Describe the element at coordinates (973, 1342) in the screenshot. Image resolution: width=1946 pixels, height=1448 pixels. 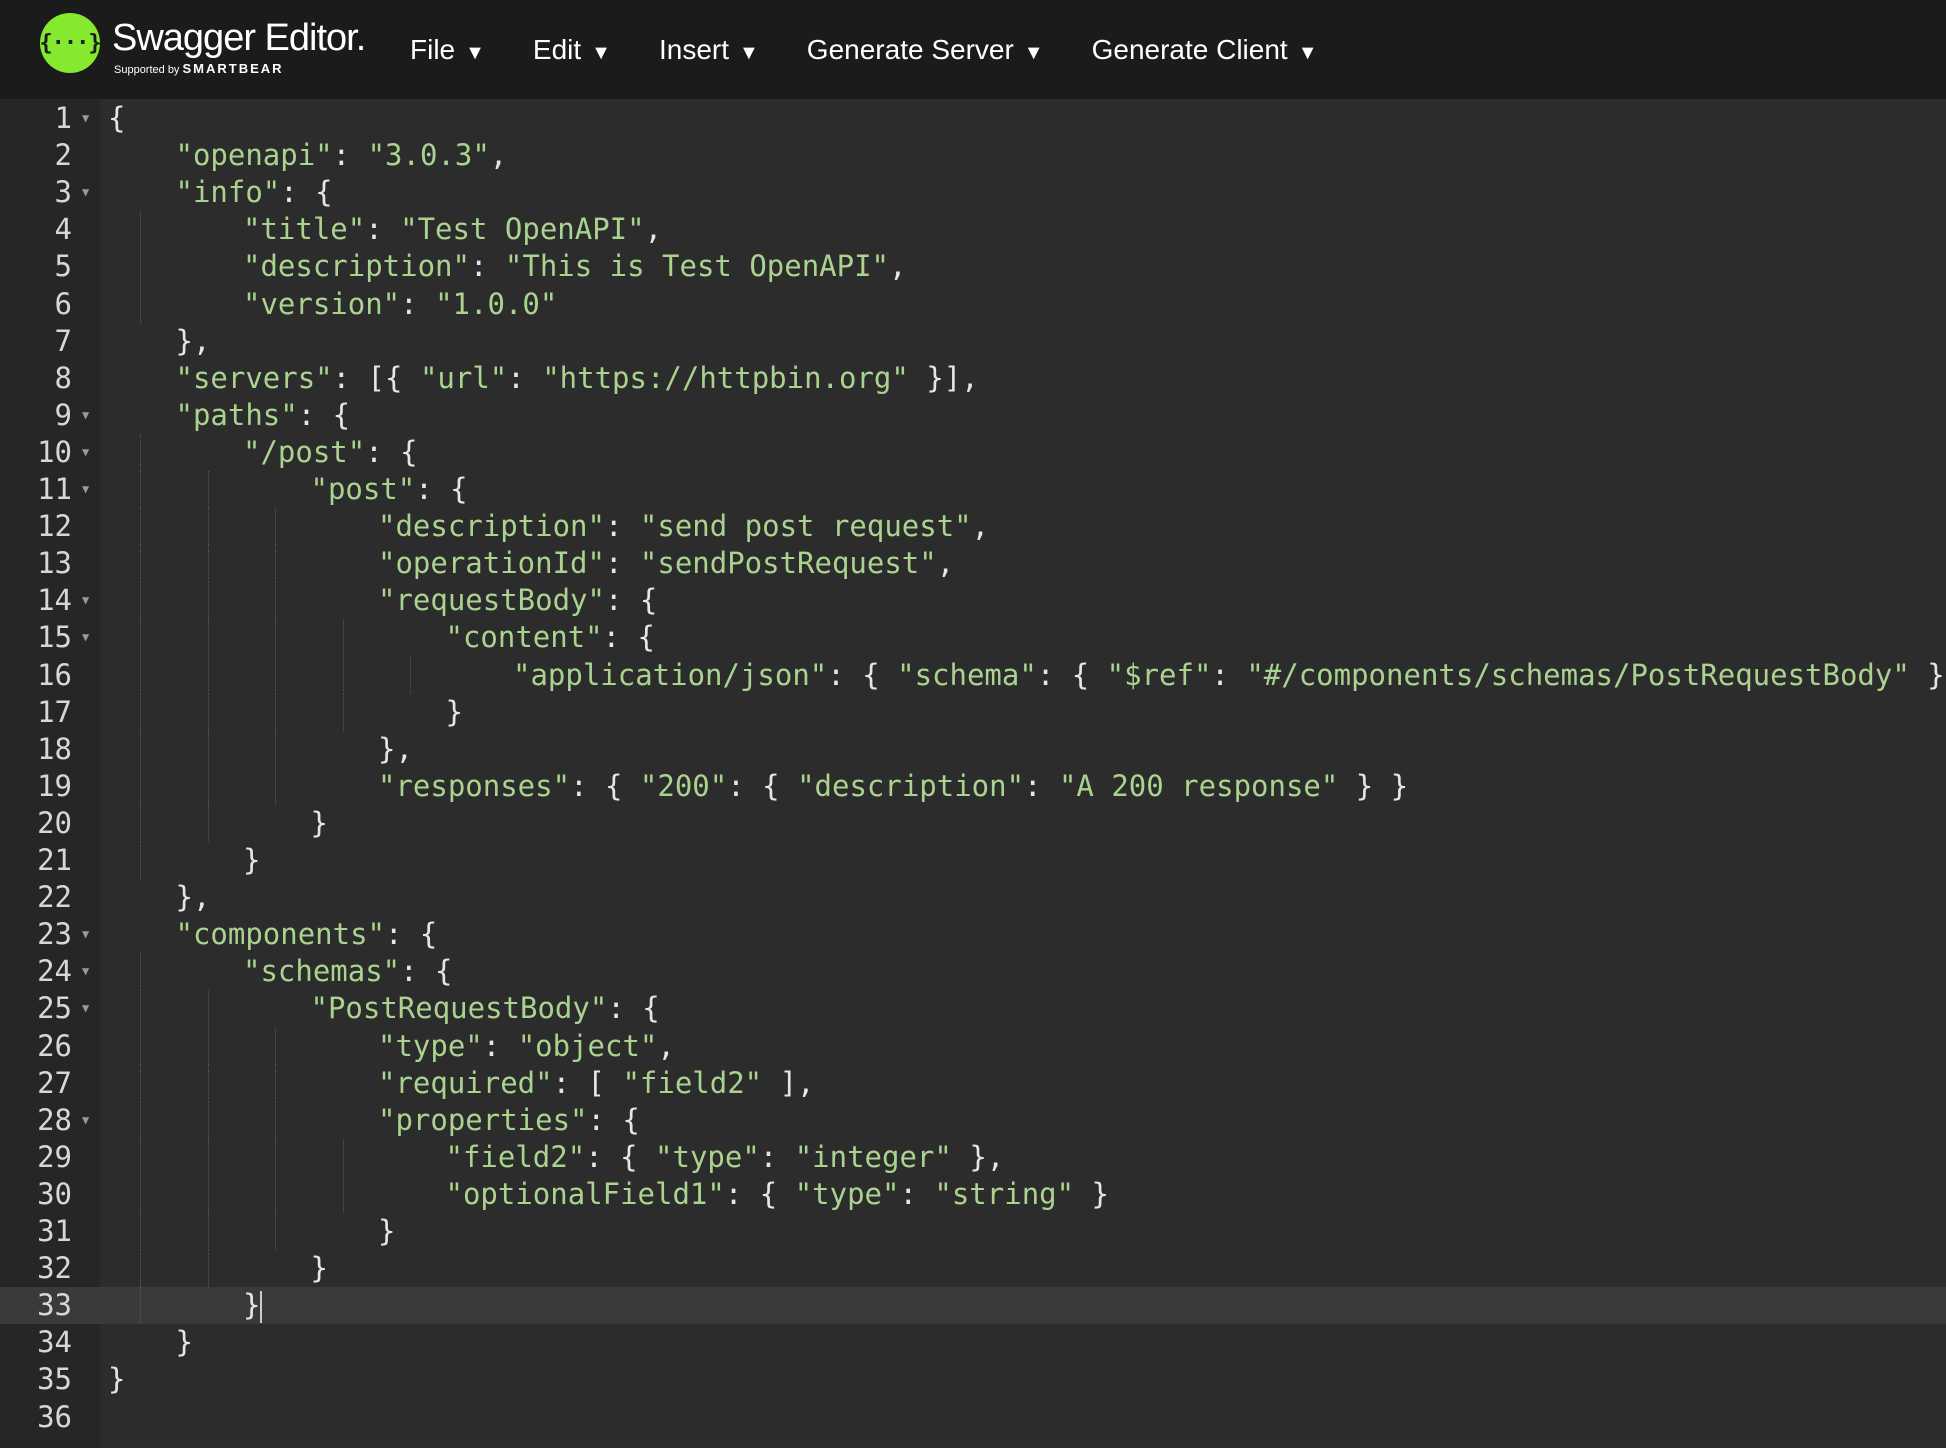
I see `code-line: 34}` at that location.